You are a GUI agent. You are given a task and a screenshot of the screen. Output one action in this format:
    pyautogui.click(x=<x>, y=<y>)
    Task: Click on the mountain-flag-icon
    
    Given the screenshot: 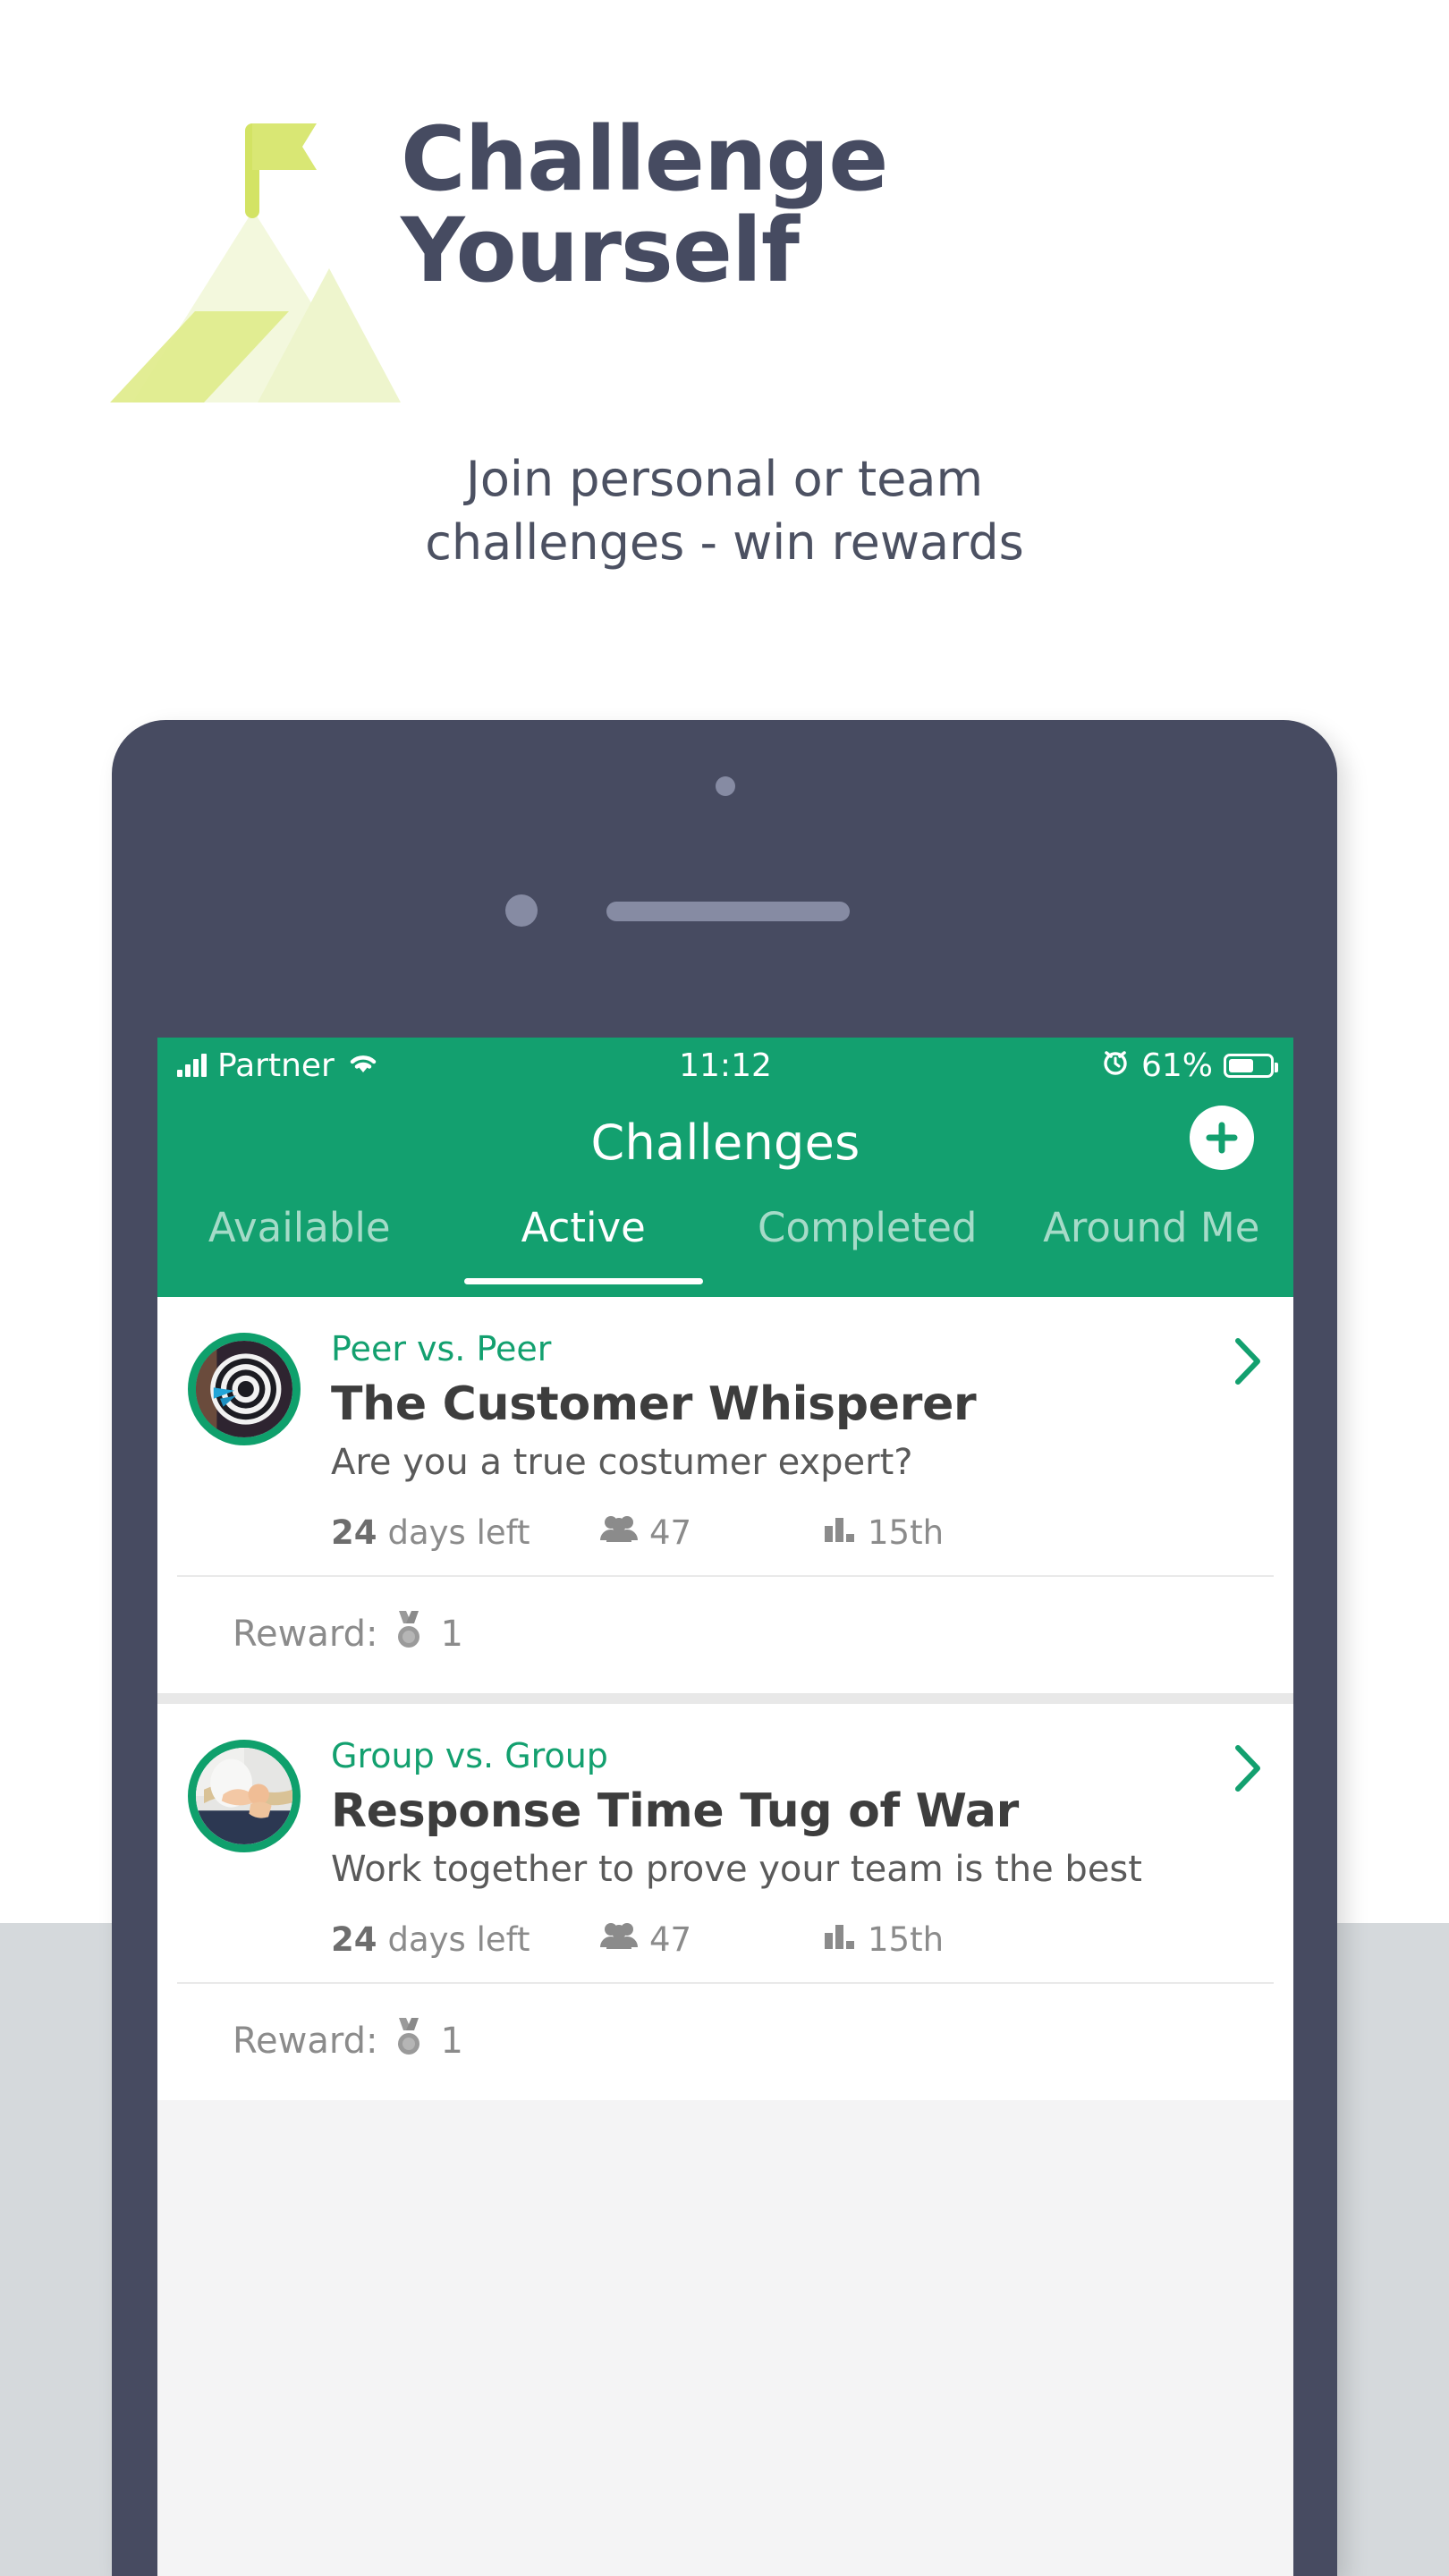 What is the action you would take?
    pyautogui.click(x=253, y=254)
    